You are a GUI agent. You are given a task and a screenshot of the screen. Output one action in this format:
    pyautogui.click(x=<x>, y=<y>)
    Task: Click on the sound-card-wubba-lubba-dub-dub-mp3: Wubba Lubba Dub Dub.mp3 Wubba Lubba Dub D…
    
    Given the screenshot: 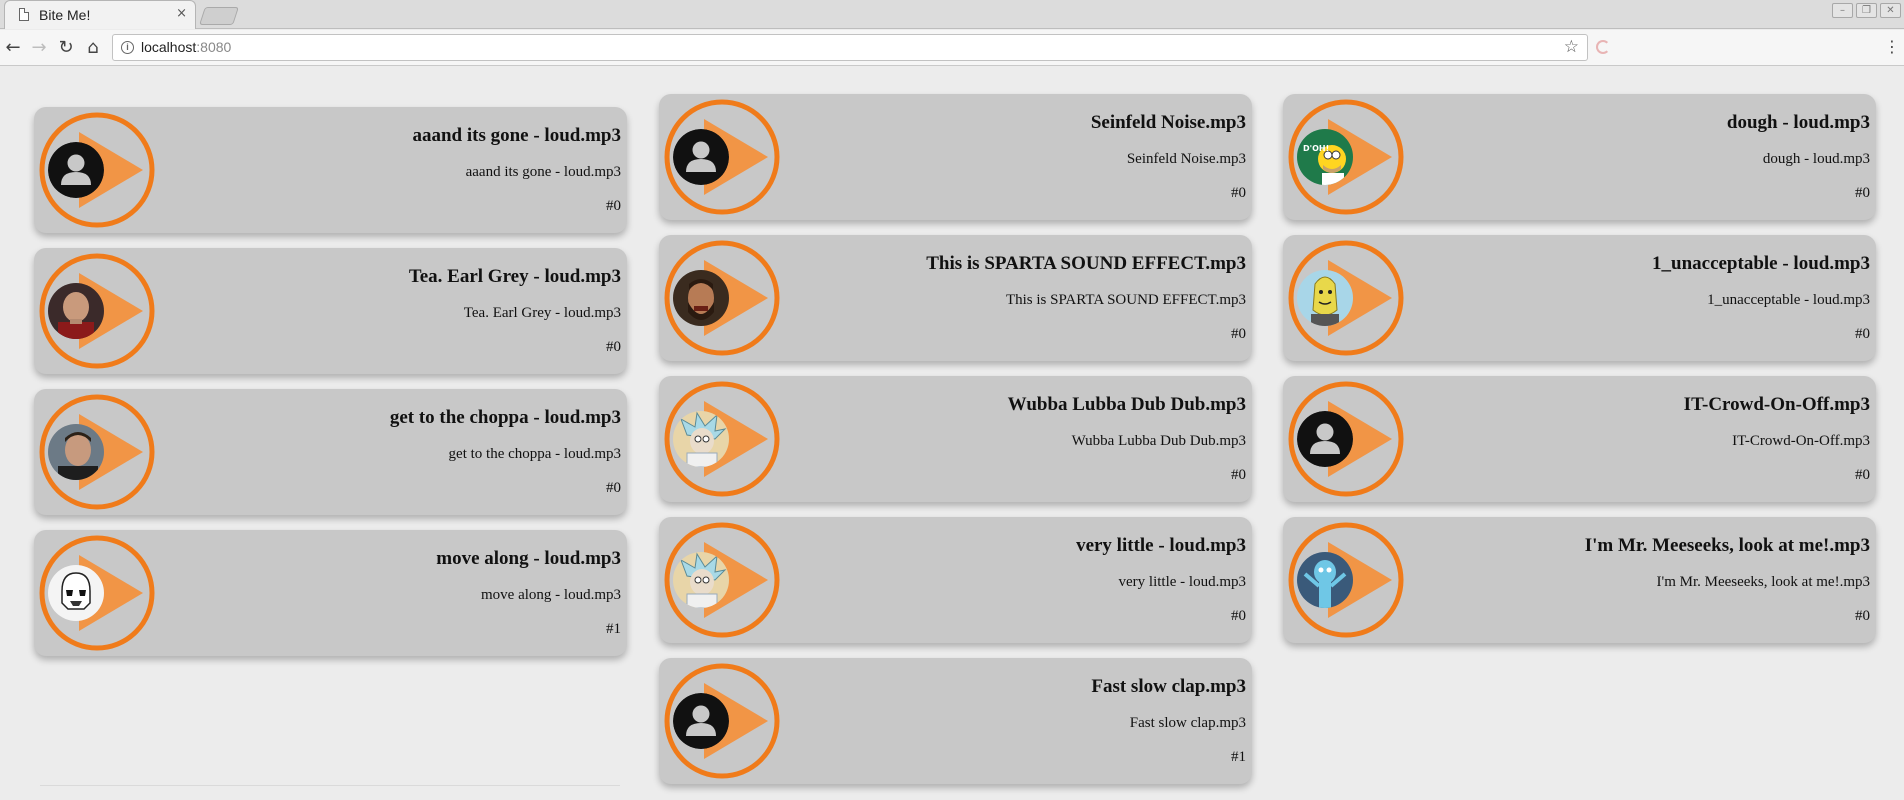 What is the action you would take?
    pyautogui.click(x=955, y=439)
    